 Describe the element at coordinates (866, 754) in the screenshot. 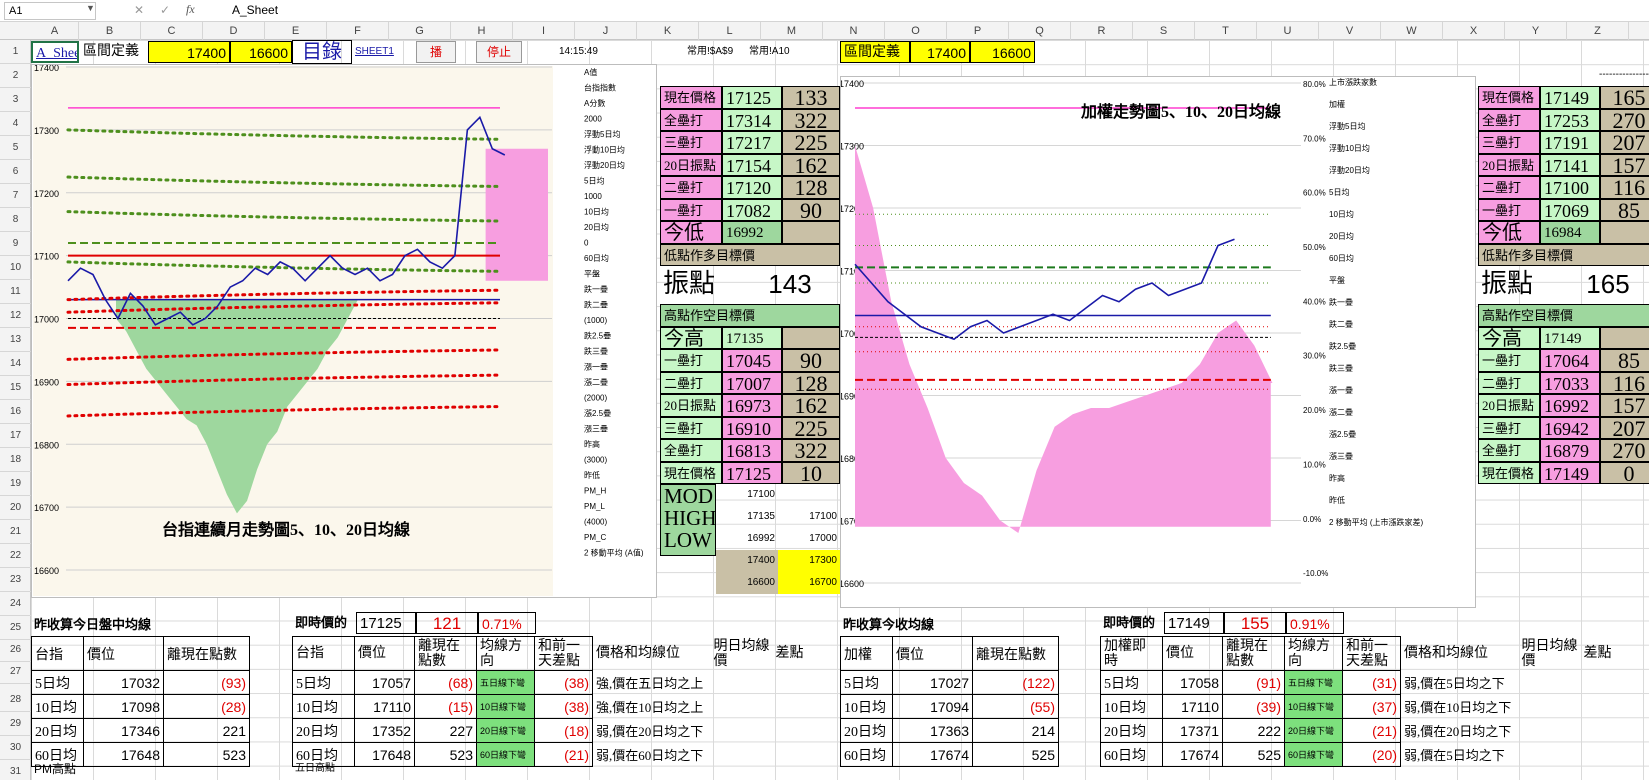

I see `table-cell: 60日均` at that location.